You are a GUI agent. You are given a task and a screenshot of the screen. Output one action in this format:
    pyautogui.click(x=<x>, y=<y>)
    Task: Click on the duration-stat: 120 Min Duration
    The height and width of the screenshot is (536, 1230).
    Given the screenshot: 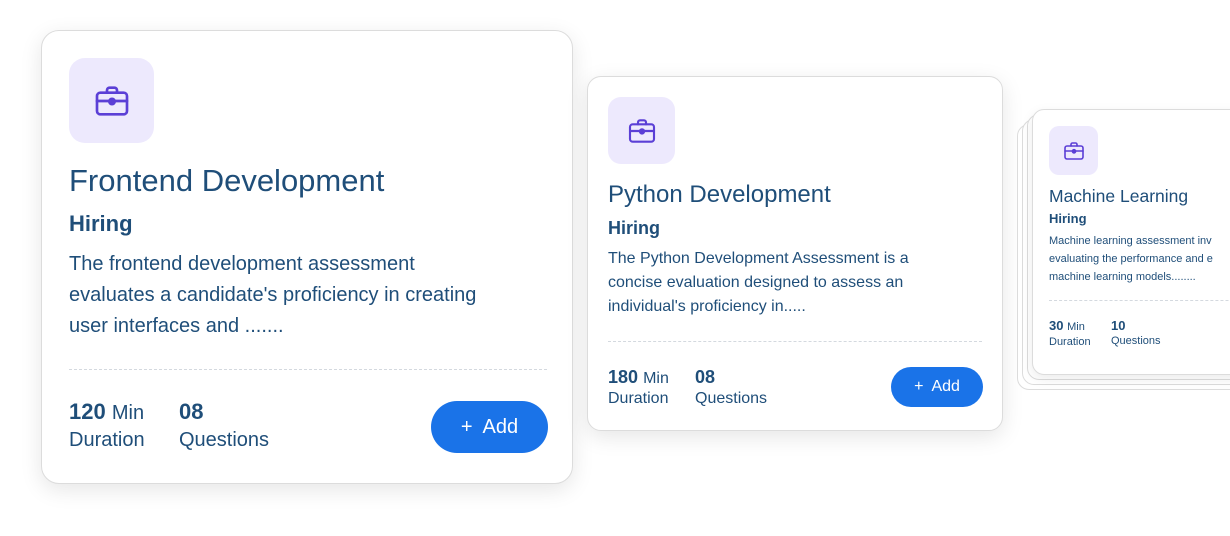 What is the action you would take?
    pyautogui.click(x=107, y=425)
    